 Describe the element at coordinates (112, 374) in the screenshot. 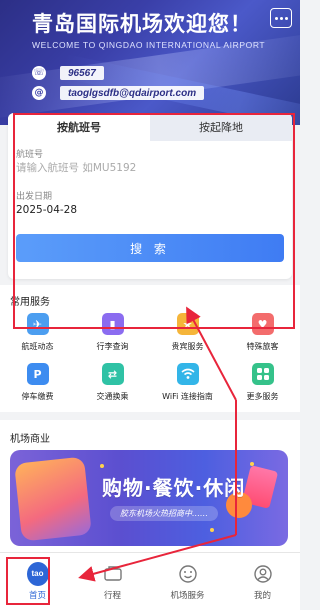

I see `transit-icon: ⇄` at that location.